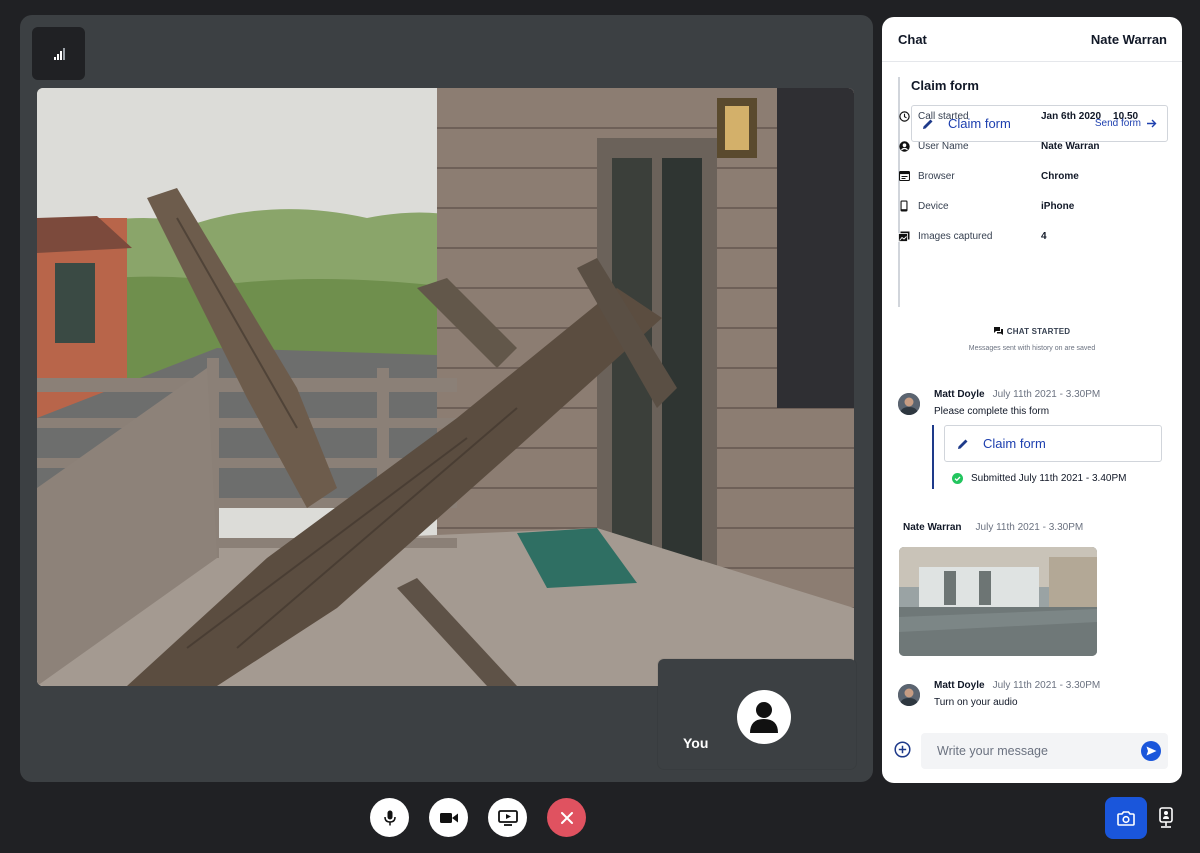 This screenshot has height=853, width=1200. I want to click on signal-strength-button, so click(58, 53).